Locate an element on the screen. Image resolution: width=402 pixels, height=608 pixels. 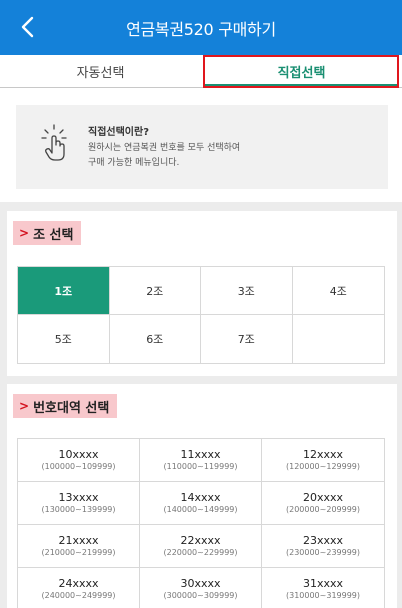
band-option: 23xxxx (230000~239999) is located at coordinates (323, 546).